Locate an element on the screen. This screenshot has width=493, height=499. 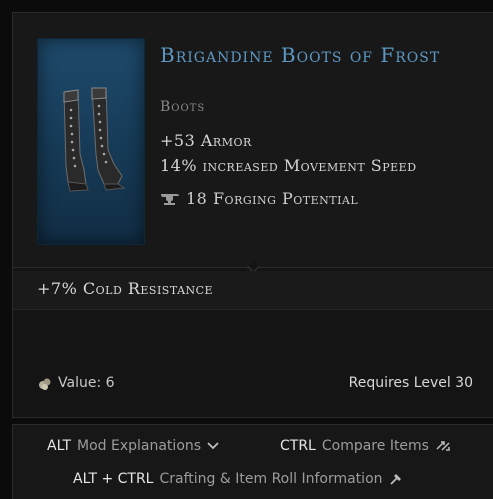
ctrl-key: CTRL is located at coordinates (298, 446).